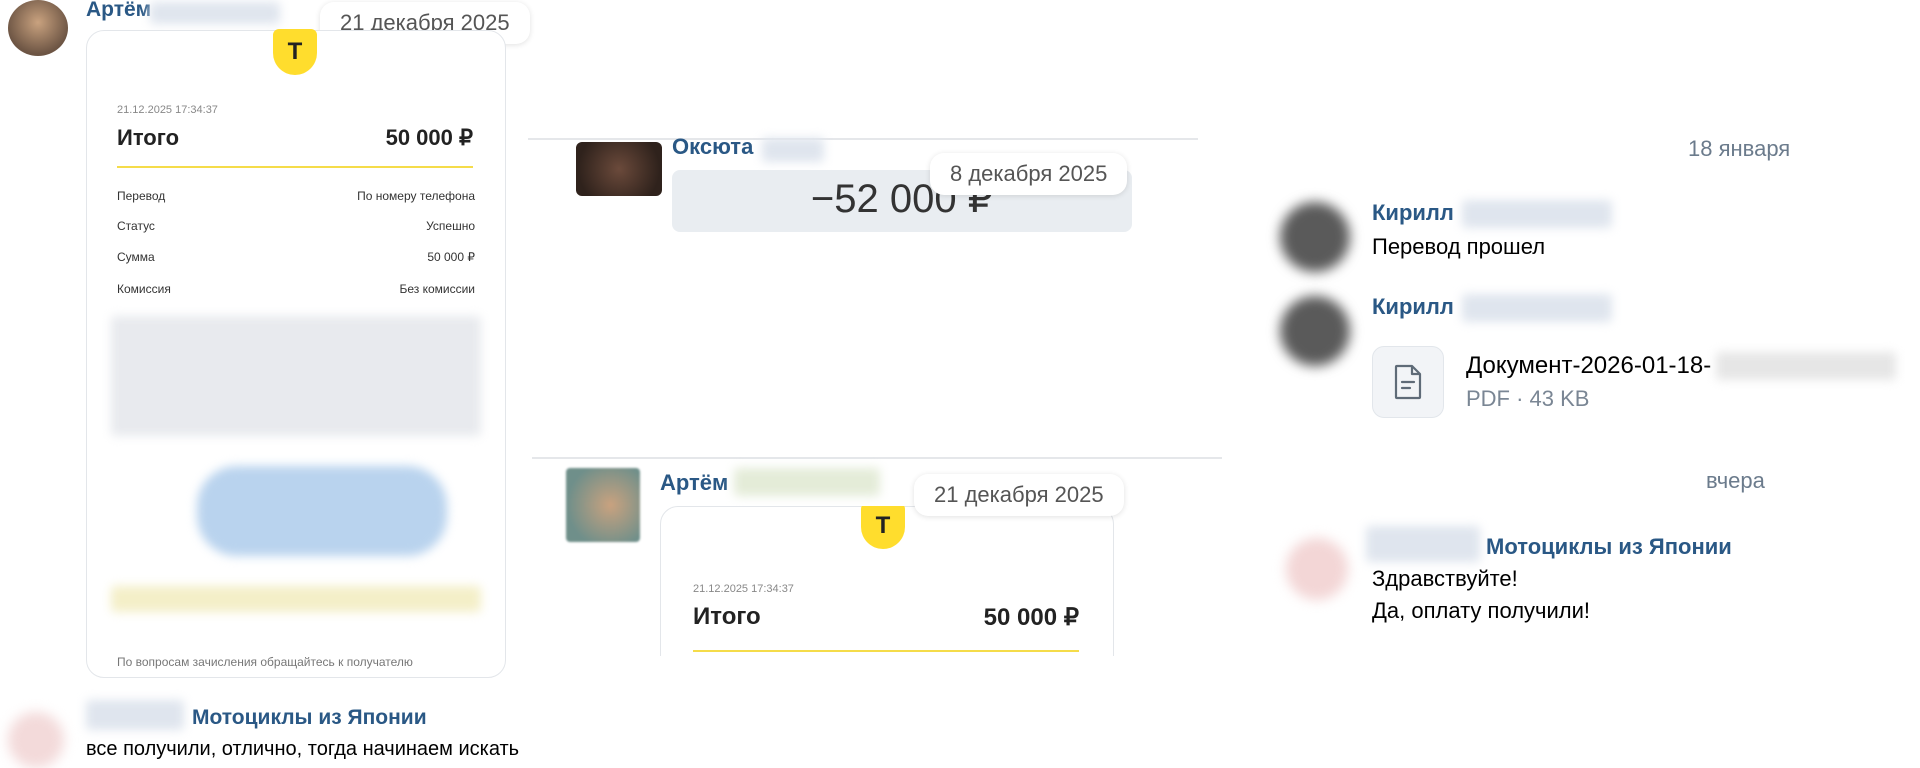  What do you see at coordinates (1806, 366) in the screenshot?
I see `blurred-filename-tail` at bounding box center [1806, 366].